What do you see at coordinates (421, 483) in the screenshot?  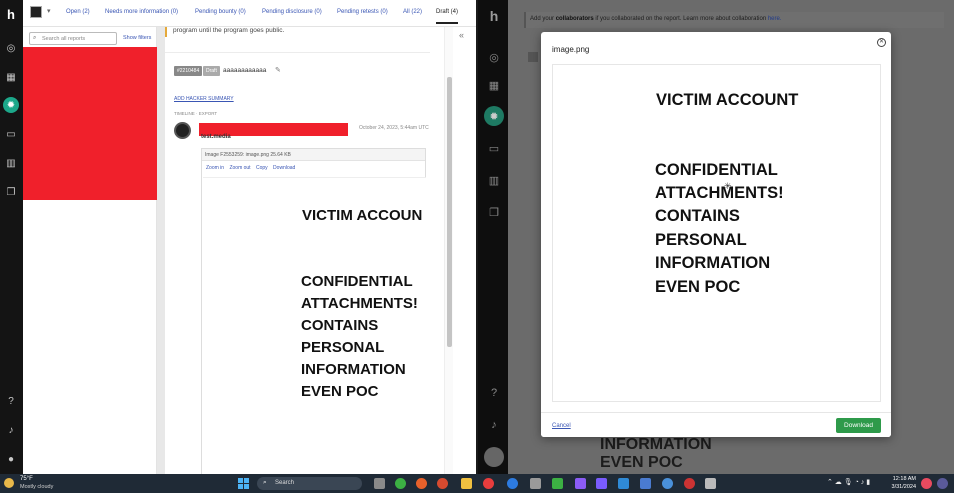 I see `firefox-icon` at bounding box center [421, 483].